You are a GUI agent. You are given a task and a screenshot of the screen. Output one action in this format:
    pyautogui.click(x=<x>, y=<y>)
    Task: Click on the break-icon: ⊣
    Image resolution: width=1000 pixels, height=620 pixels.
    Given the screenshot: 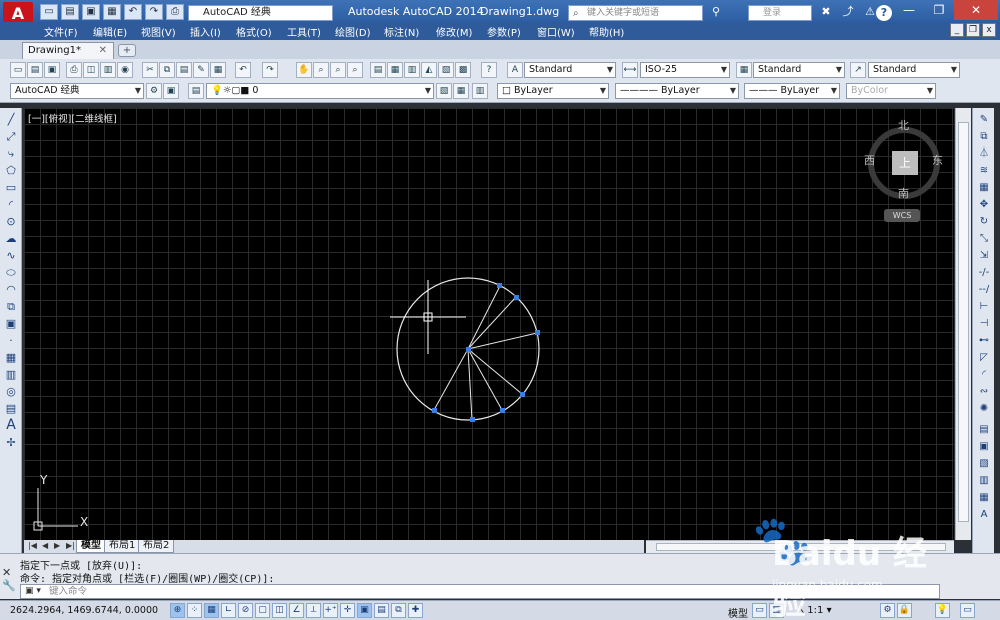 What is the action you would take?
    pyautogui.click(x=984, y=323)
    